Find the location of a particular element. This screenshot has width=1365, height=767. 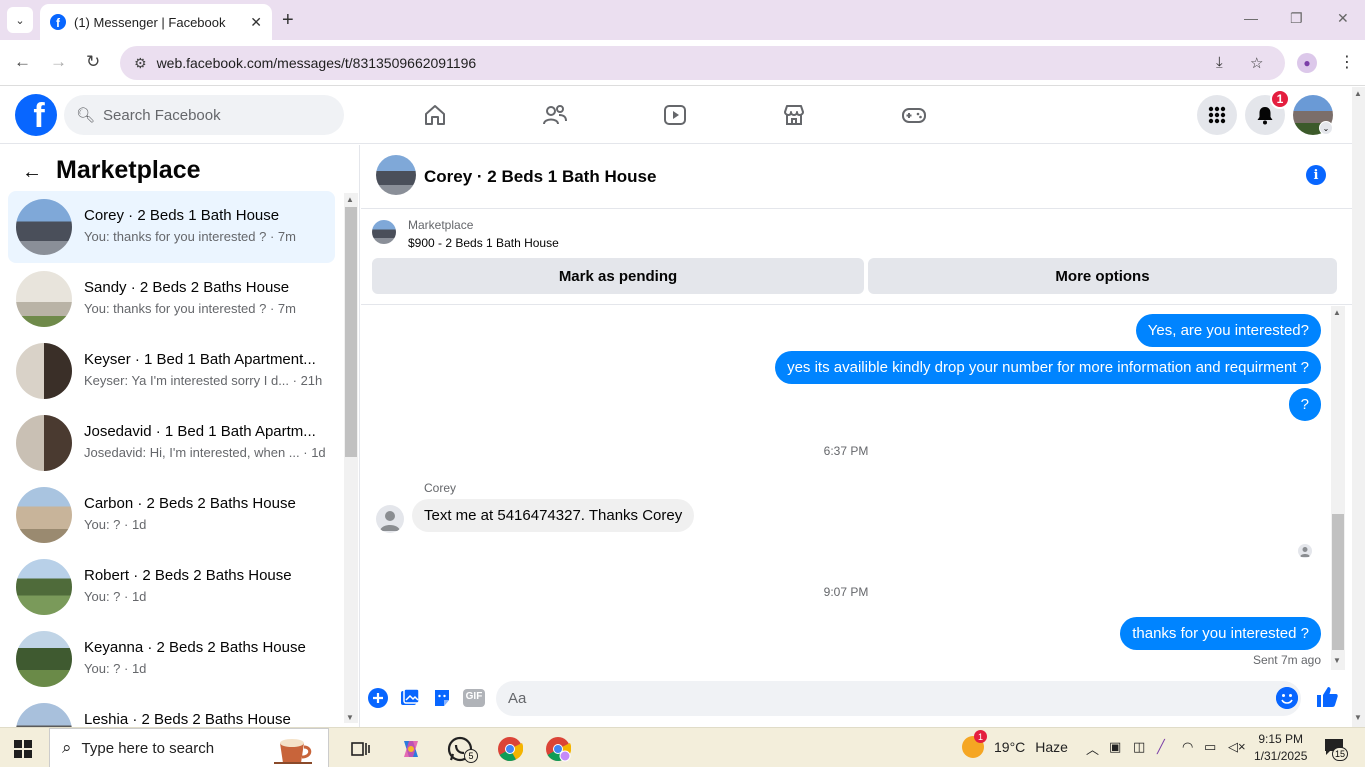

wifi-icon: ◠ is located at coordinates (1187, 747).